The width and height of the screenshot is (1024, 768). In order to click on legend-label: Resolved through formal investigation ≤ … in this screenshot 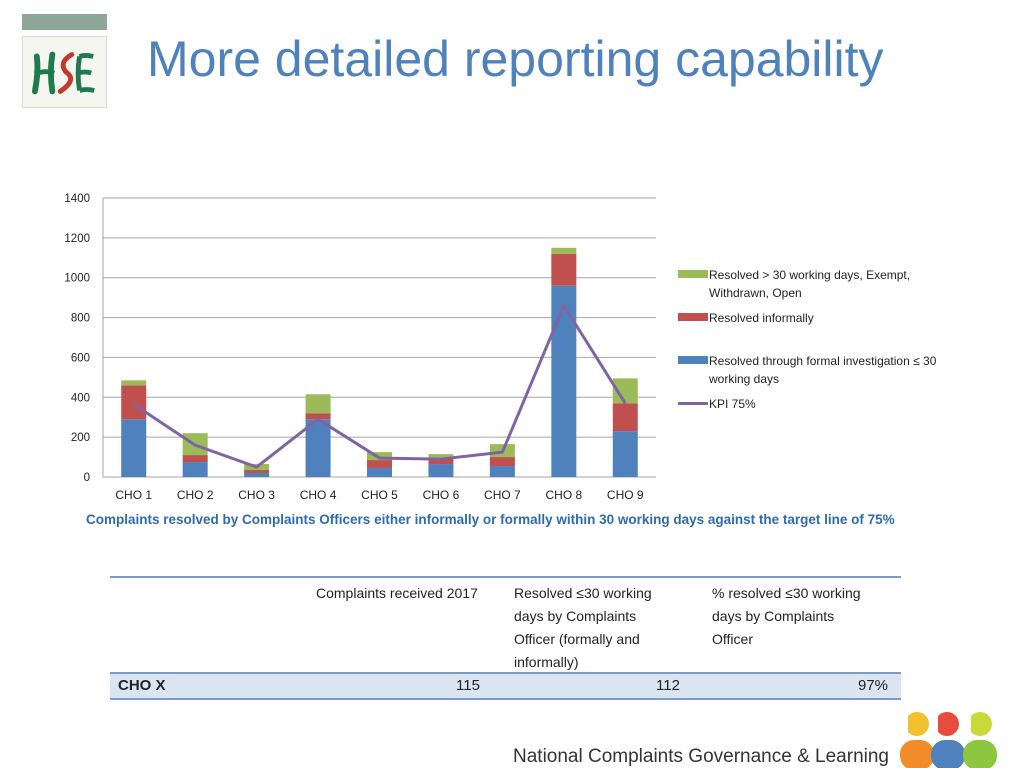, I will do `click(823, 370)`.